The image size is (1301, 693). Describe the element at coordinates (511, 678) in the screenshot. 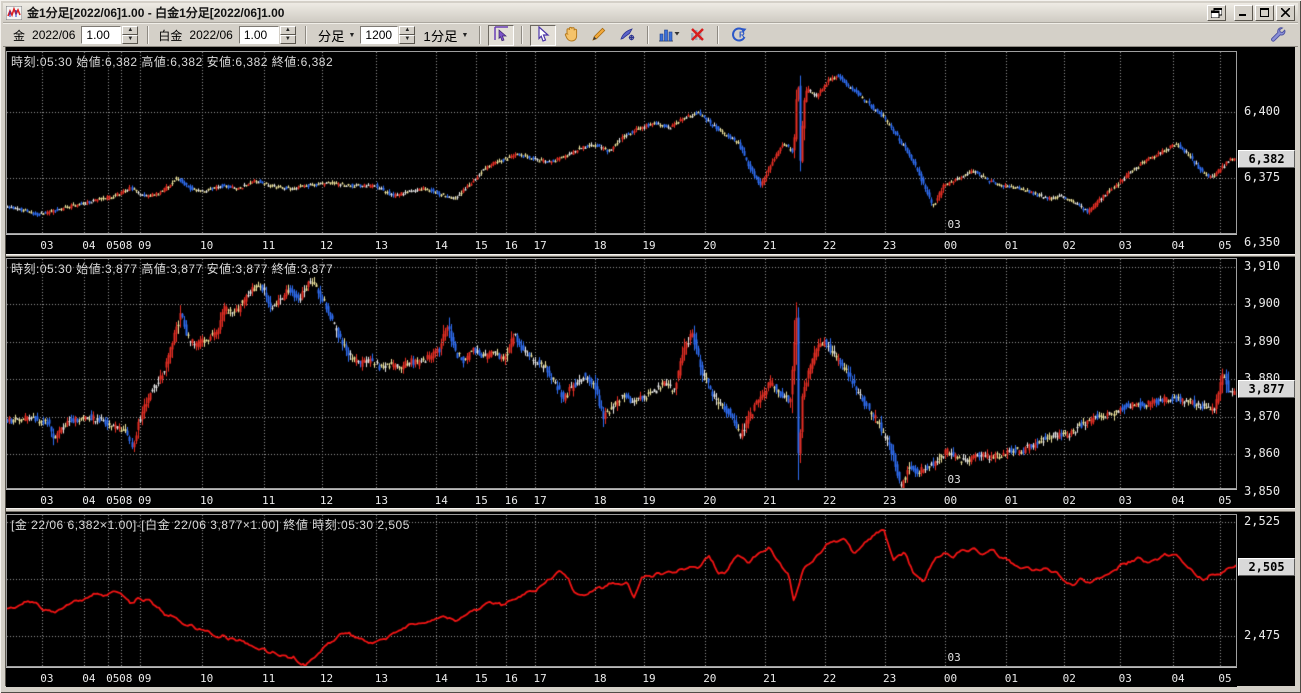

I see `time-axis-label: 16` at that location.